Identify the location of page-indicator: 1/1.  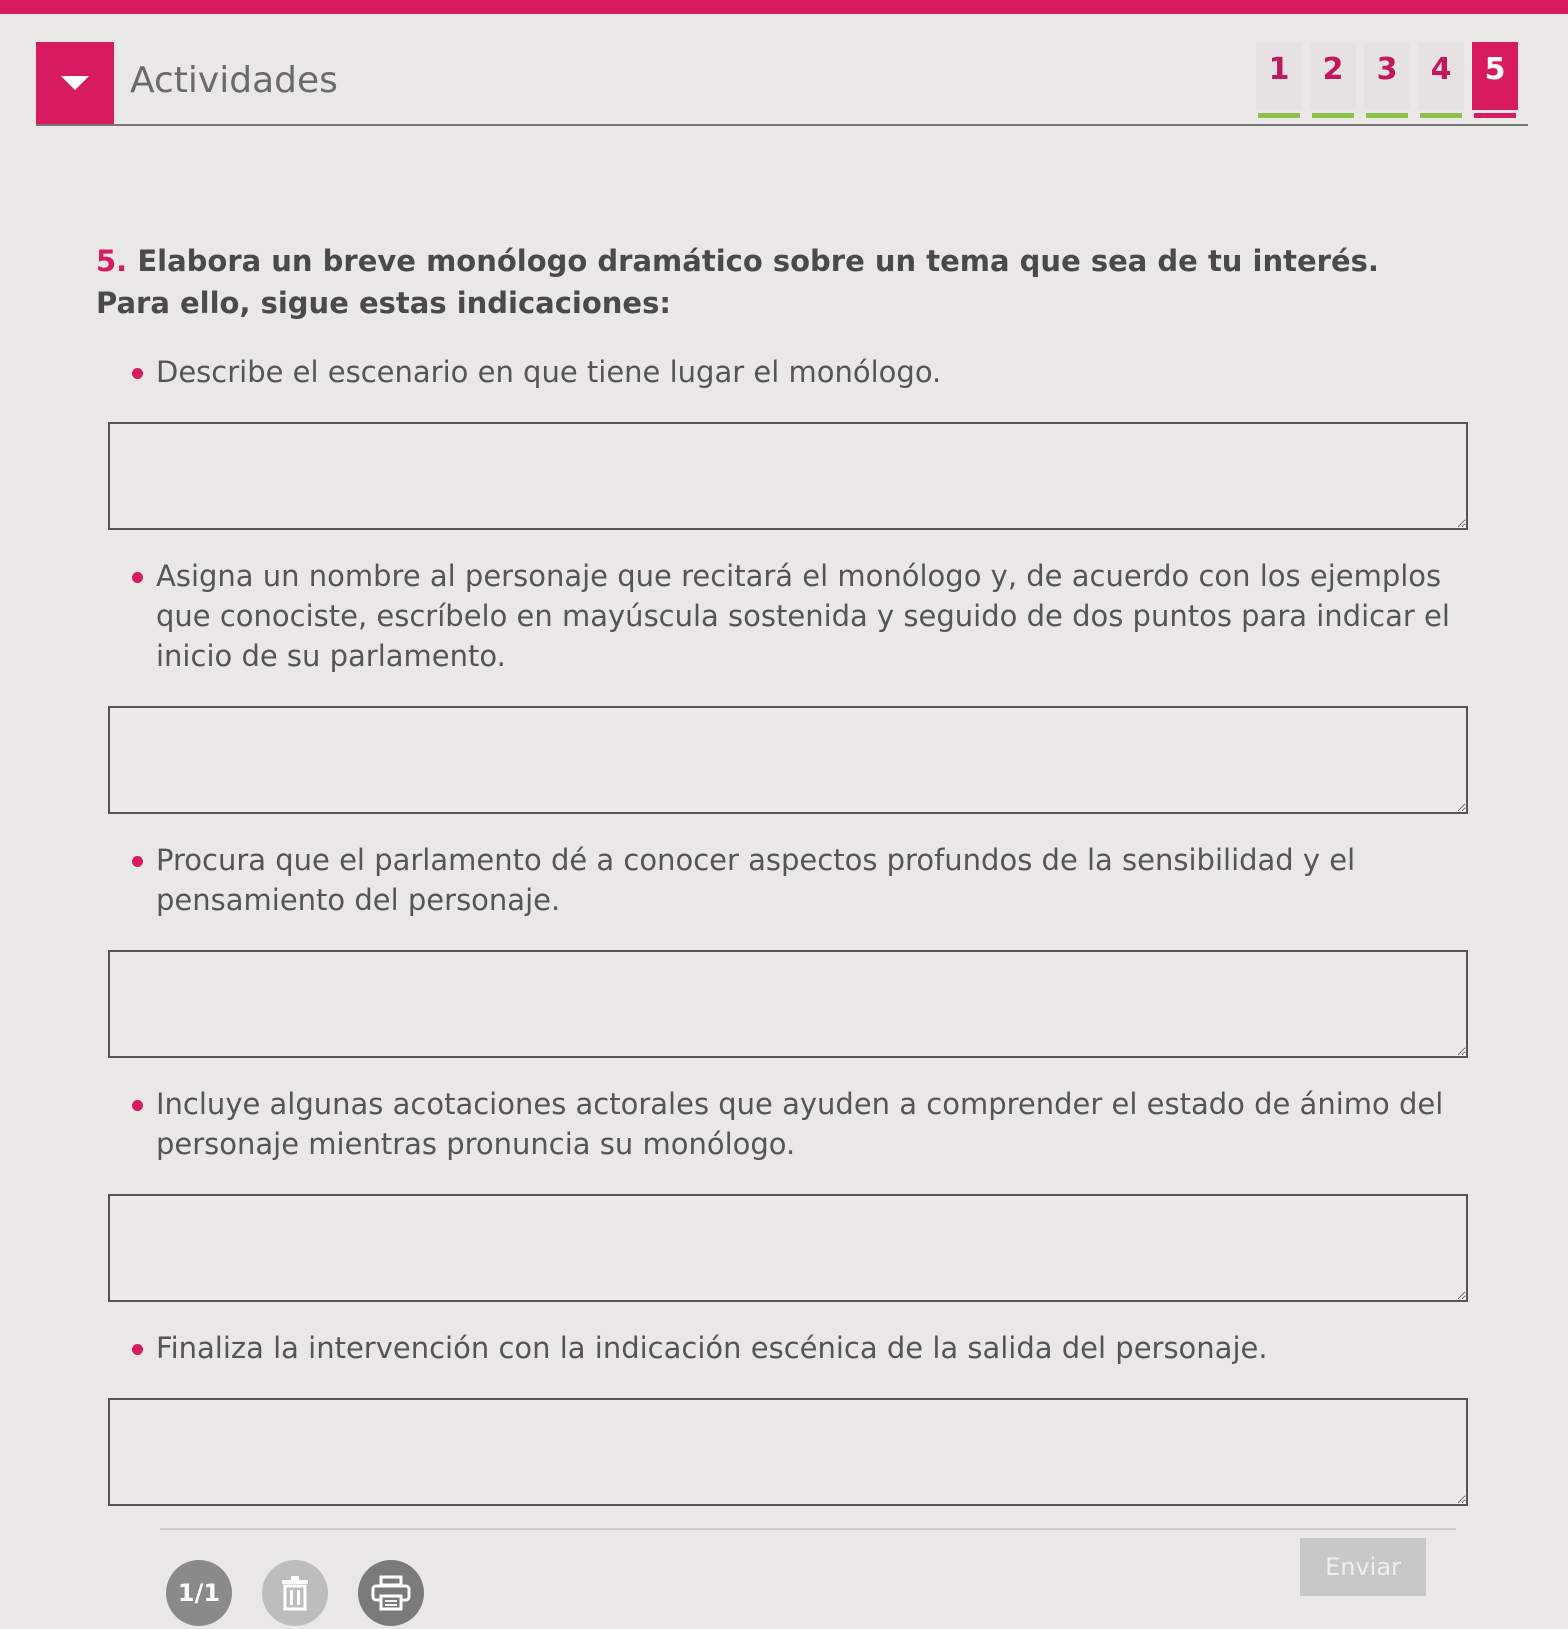
(199, 1593).